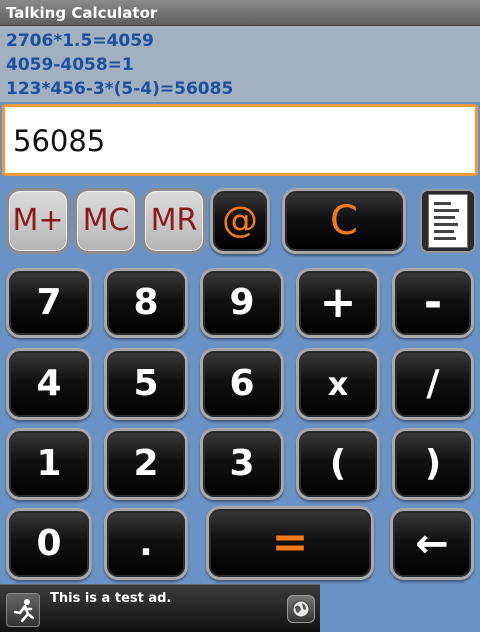  What do you see at coordinates (242, 303) in the screenshot?
I see `digit-9-button: 9` at bounding box center [242, 303].